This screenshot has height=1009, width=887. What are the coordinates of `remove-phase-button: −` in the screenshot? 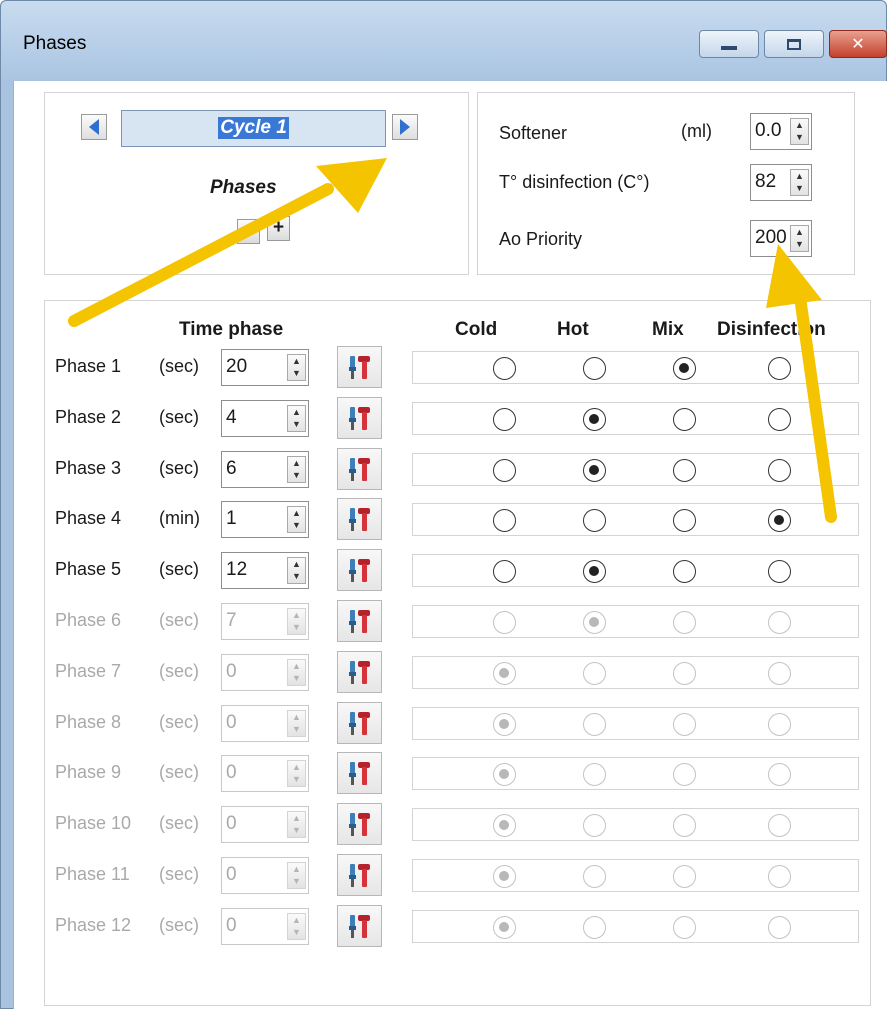 It's located at (248, 231).